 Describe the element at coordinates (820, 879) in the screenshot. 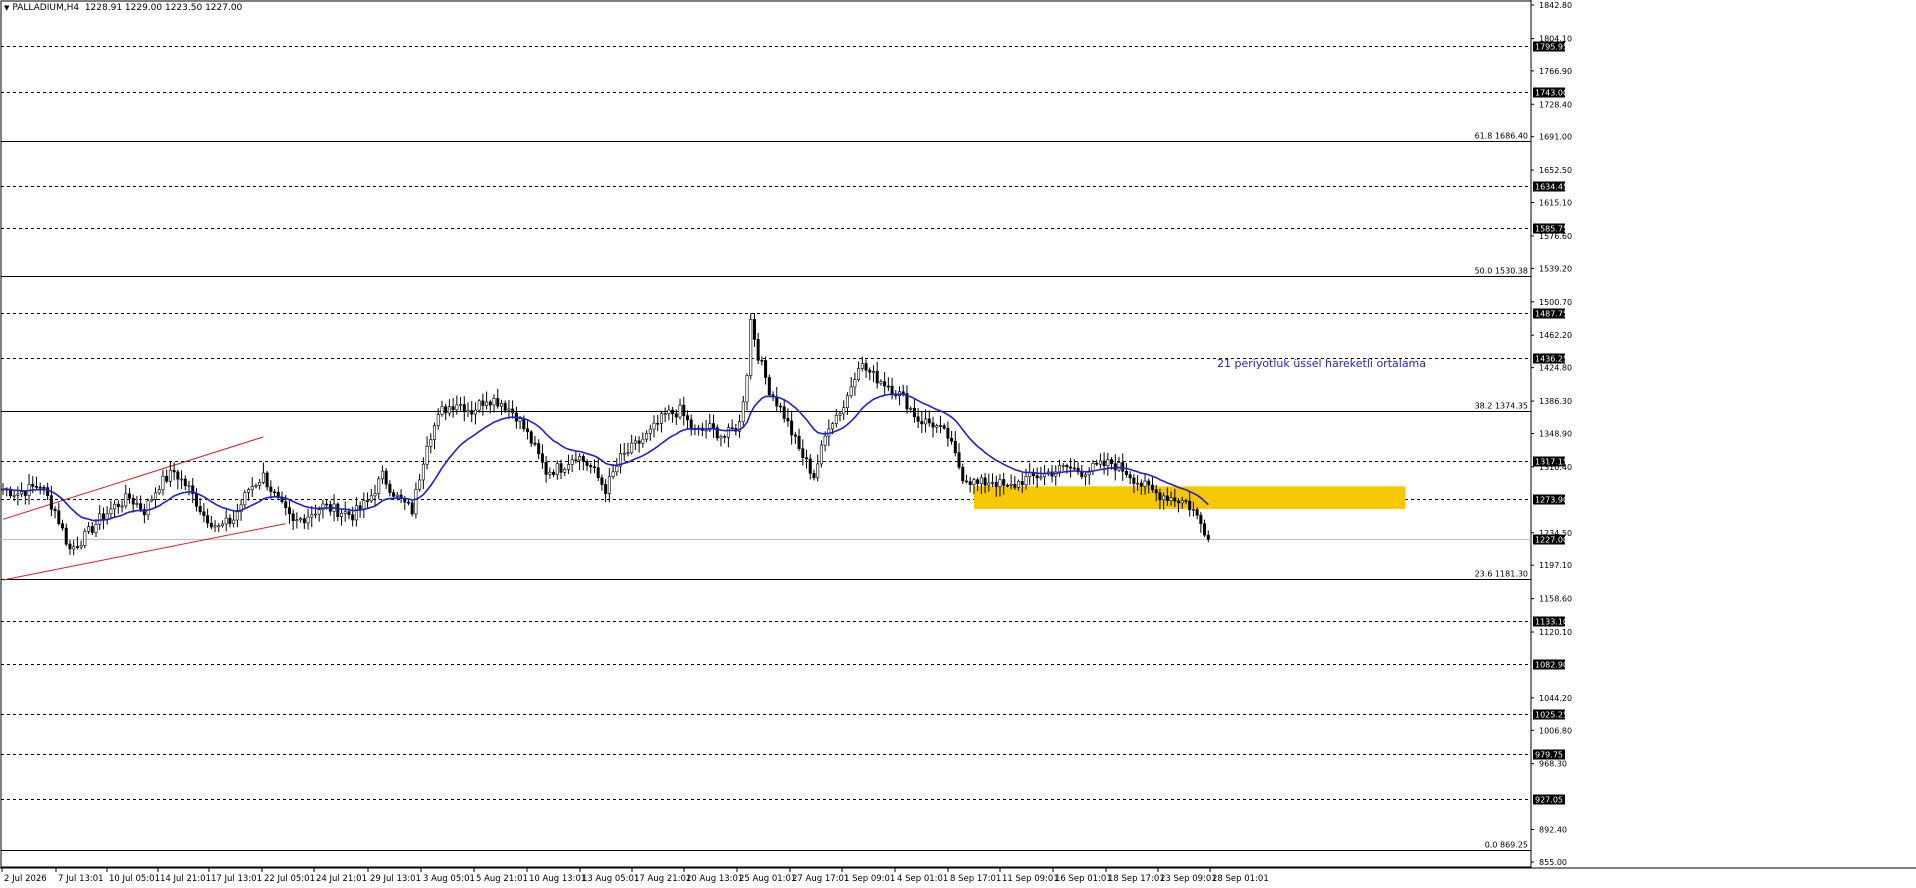

I see `time-label: 27 Aug 17:01` at that location.